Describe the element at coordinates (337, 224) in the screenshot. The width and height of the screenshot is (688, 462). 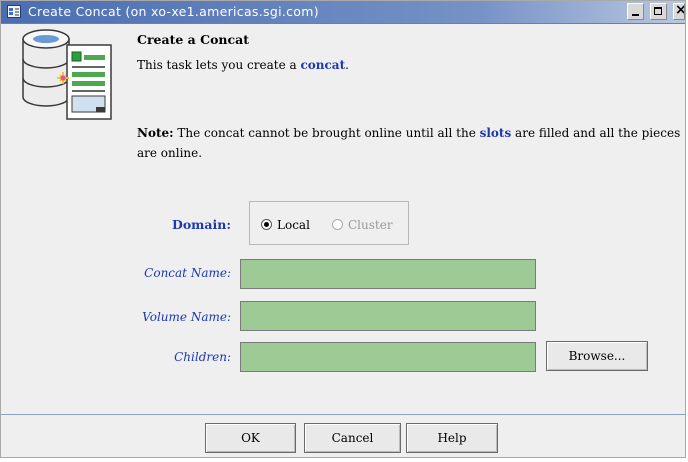
I see `radio-unselected-icon` at that location.